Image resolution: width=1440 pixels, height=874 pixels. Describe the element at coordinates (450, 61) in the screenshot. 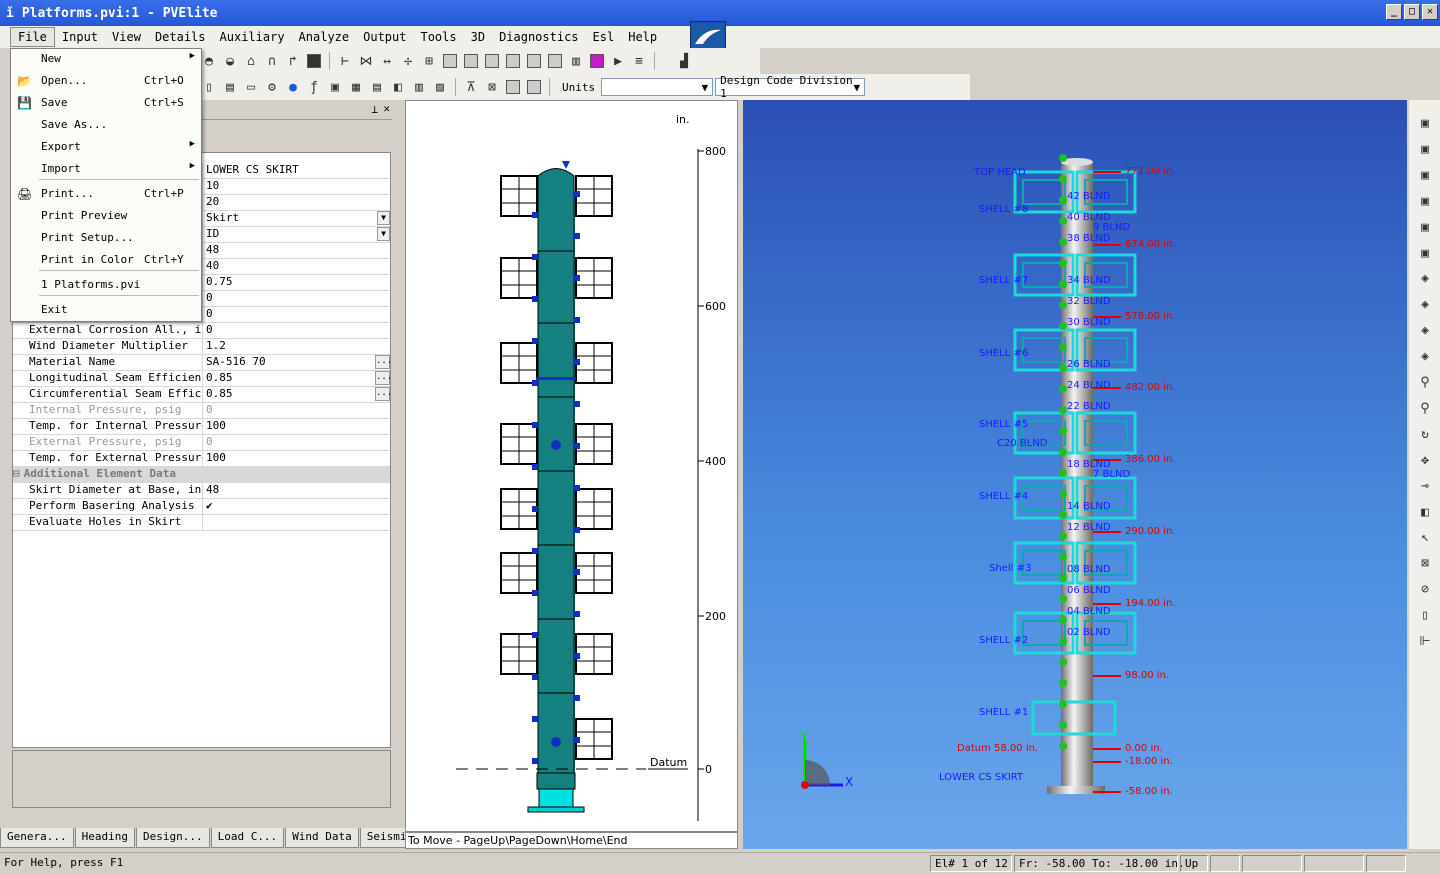

I see `tool-a-icon` at that location.